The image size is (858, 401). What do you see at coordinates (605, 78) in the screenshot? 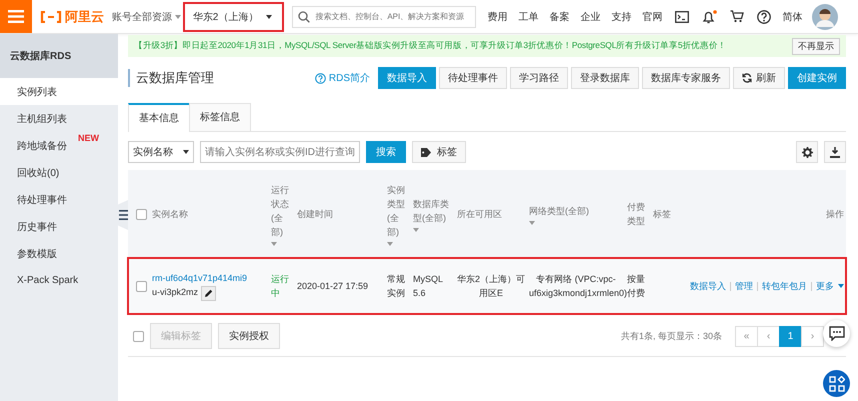
I see `toolbar-button: 登录数据库` at bounding box center [605, 78].